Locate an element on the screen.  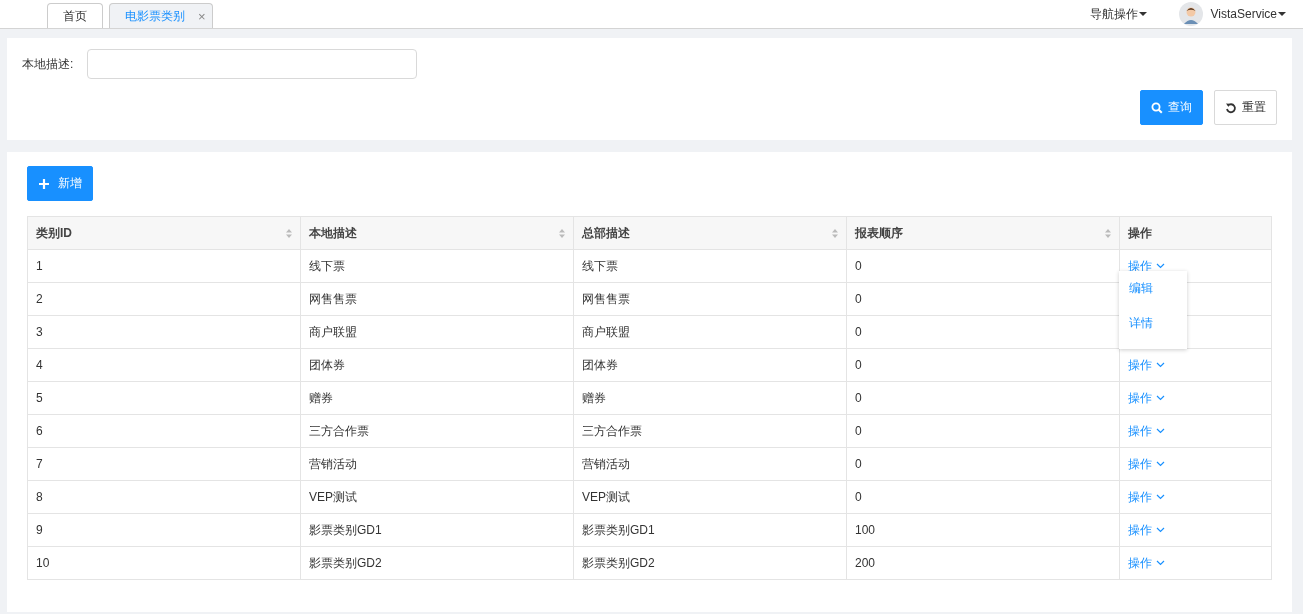
close-icon: × is located at coordinates (202, 16).